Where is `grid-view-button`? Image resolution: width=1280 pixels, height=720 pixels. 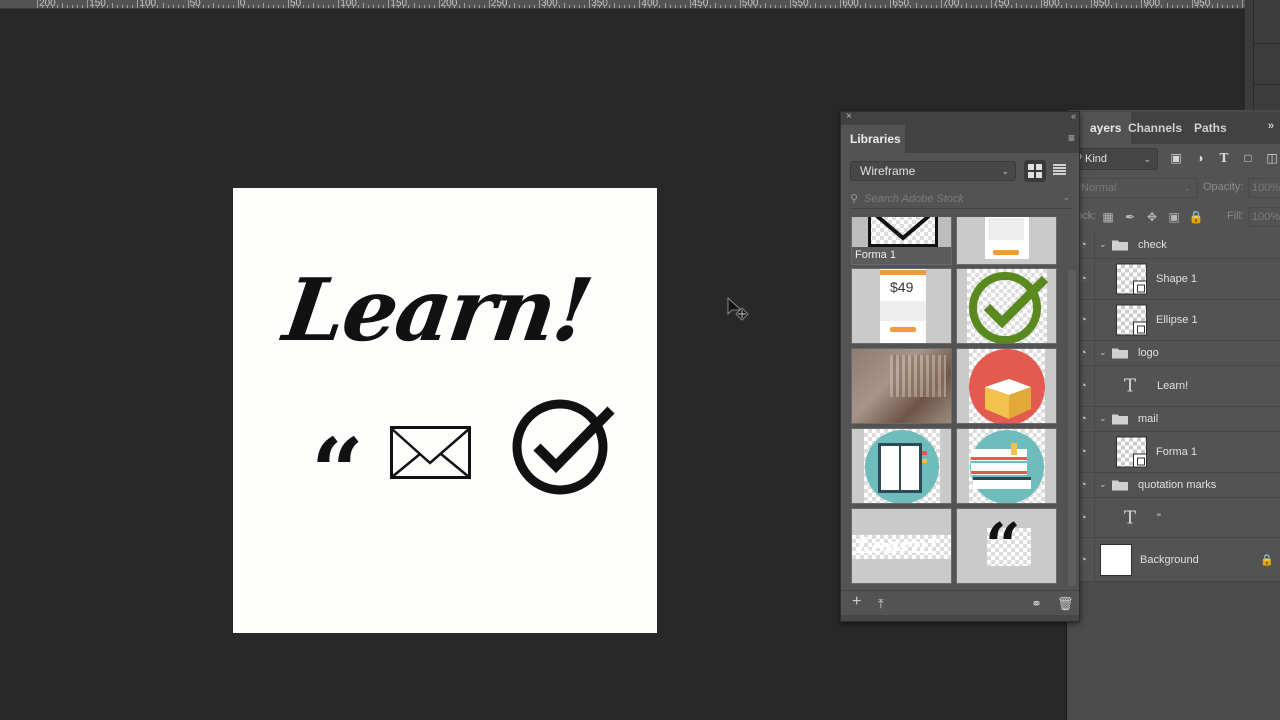 grid-view-button is located at coordinates (1035, 171).